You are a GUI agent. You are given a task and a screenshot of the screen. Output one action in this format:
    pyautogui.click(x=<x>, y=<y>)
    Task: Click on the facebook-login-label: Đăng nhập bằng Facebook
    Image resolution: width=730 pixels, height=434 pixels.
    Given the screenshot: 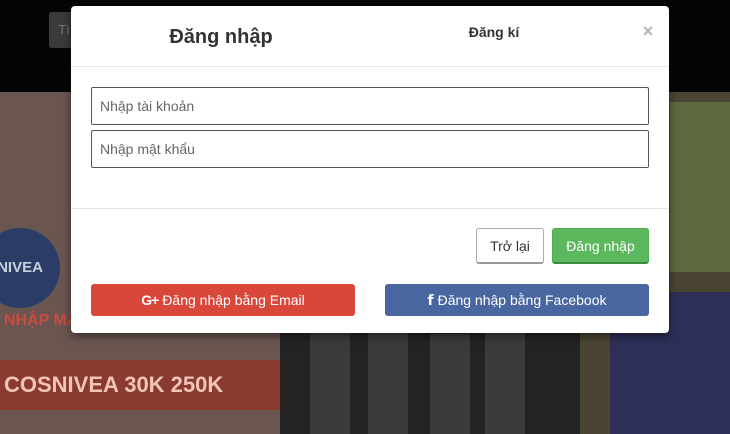 What is the action you would take?
    pyautogui.click(x=522, y=300)
    